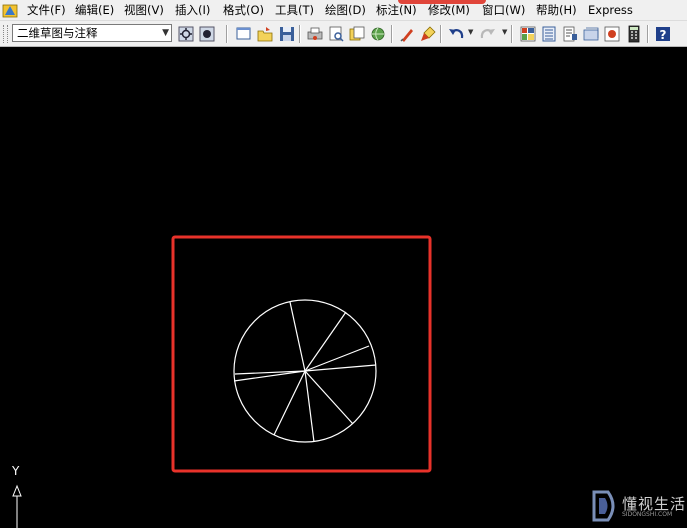 This screenshot has height=528, width=687. What do you see at coordinates (442, 2) in the screenshot?
I see `highlight-mark` at bounding box center [442, 2].